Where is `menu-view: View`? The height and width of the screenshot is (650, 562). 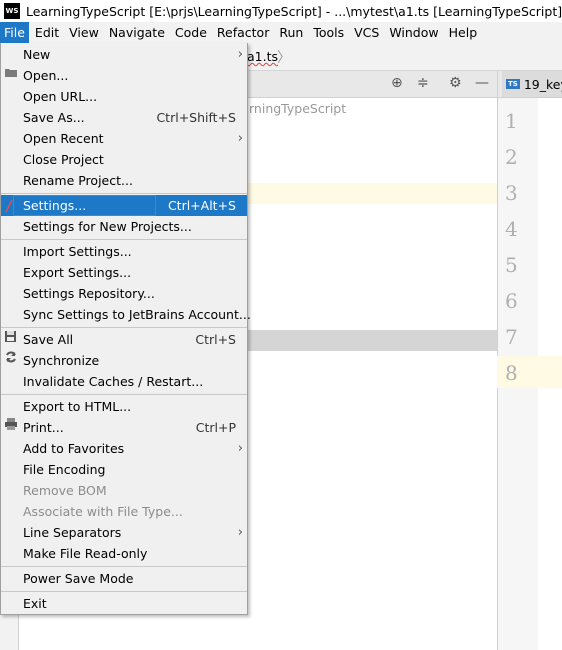 menu-view: View is located at coordinates (84, 33).